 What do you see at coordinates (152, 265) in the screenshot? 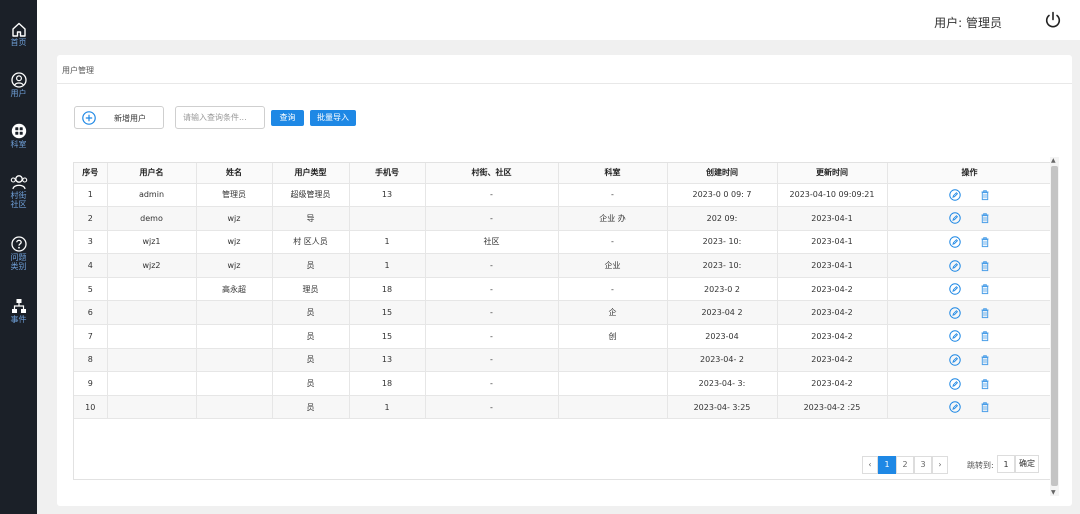
I see `cell-username: wjz2` at bounding box center [152, 265].